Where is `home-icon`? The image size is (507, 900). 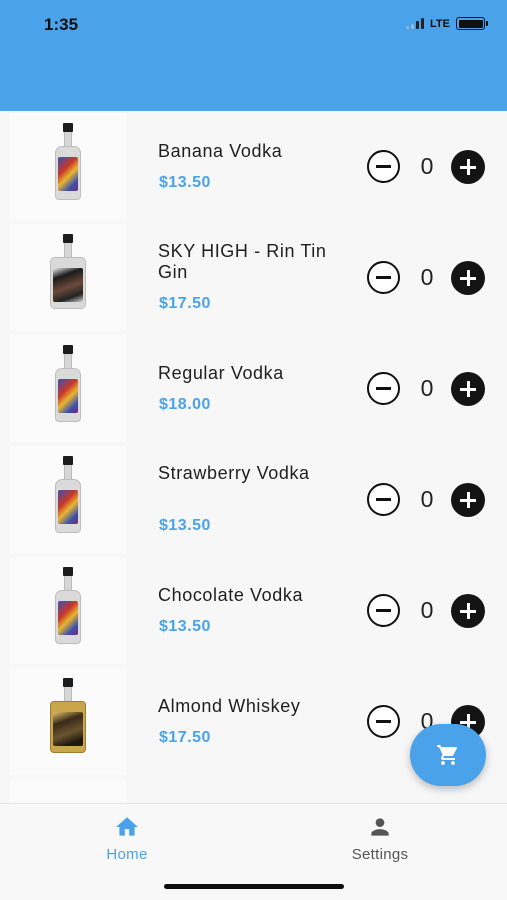
home-icon is located at coordinates (127, 826).